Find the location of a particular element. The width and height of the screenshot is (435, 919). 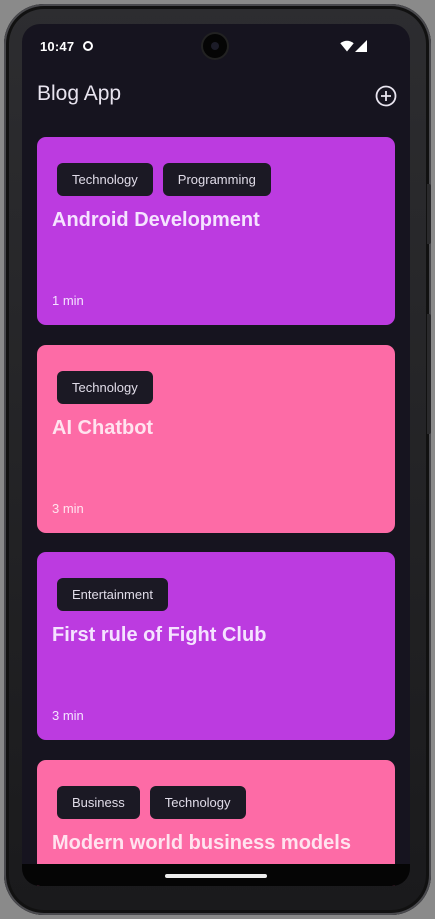

tag-chip: Entertainment is located at coordinates (112, 594).